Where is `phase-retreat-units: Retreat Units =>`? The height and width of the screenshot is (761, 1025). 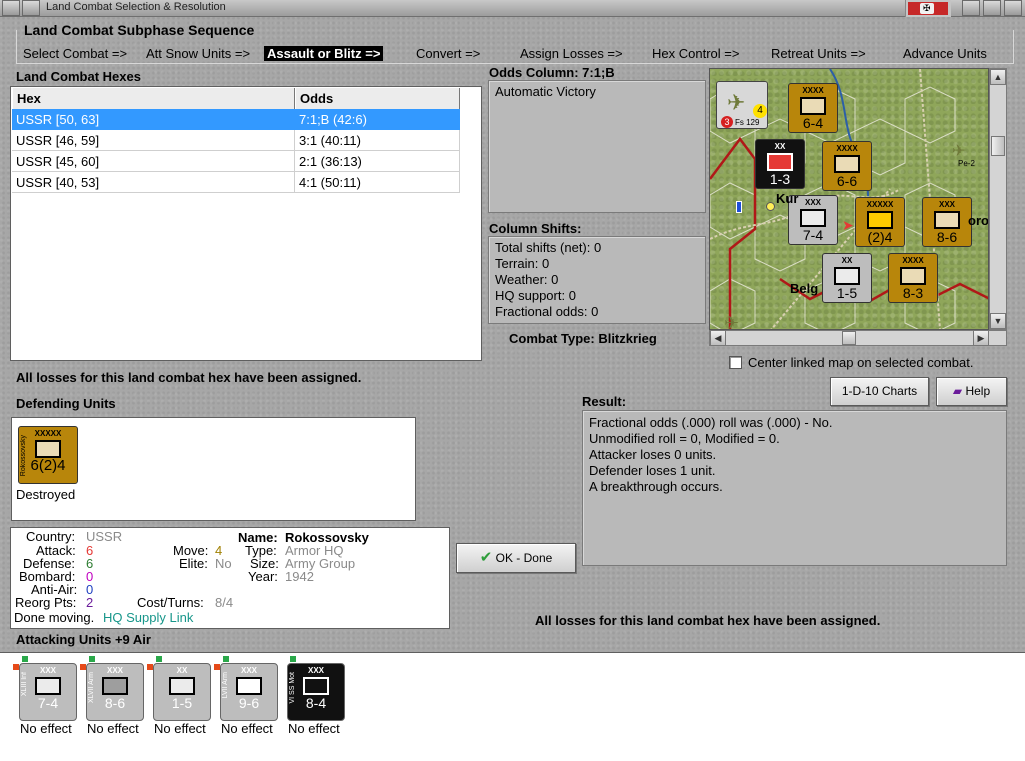
phase-retreat-units: Retreat Units => is located at coordinates (818, 53).